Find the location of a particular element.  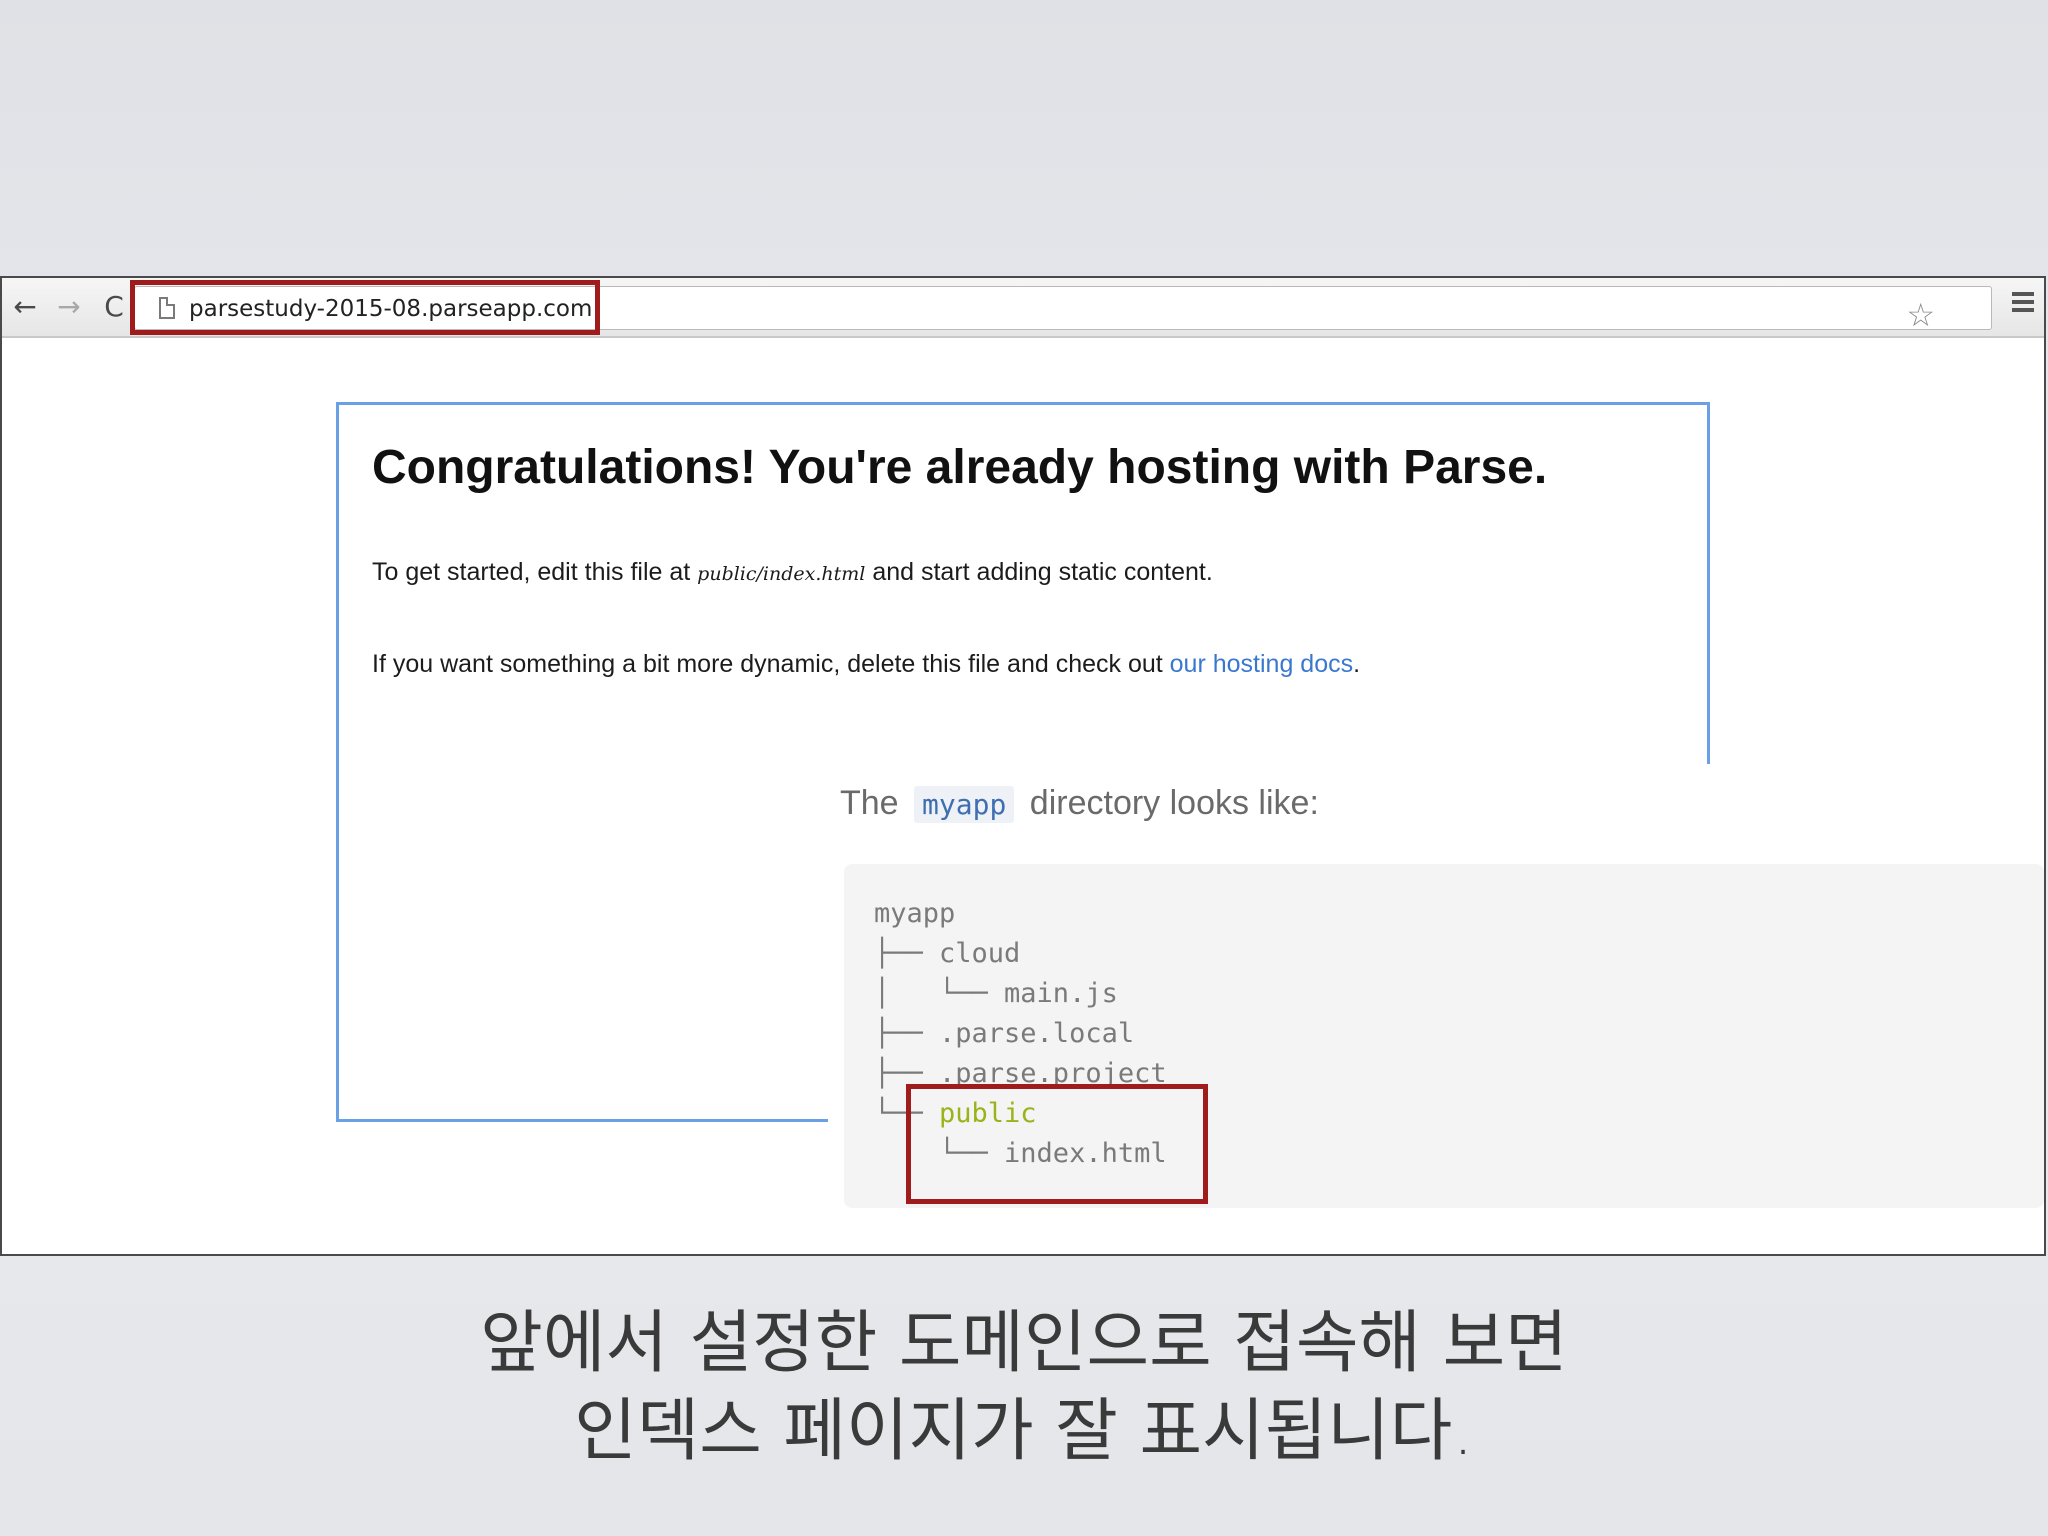

forward-icon: → is located at coordinates (69, 307).